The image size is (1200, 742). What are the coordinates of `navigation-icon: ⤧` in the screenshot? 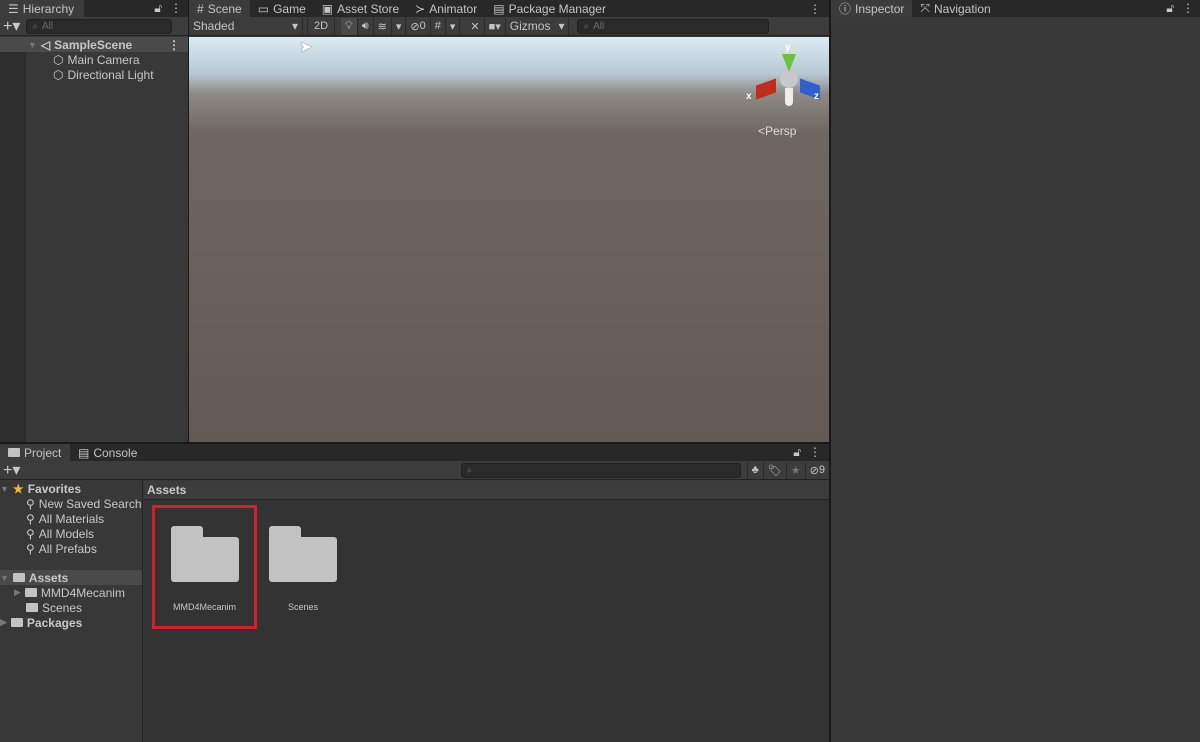 It's located at (925, 8).